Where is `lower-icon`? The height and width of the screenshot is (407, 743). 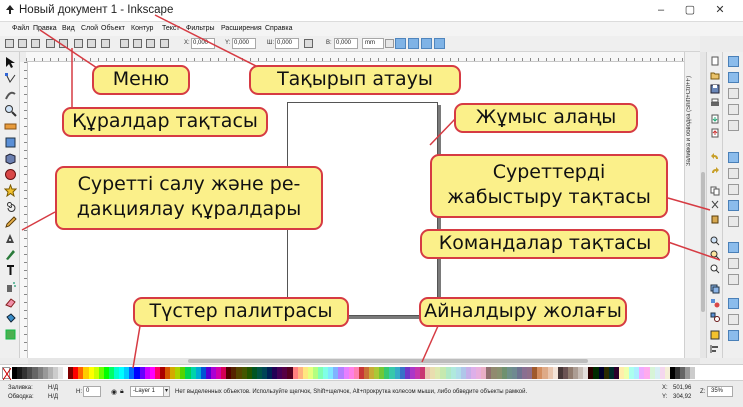 lower-icon is located at coordinates (137, 43).